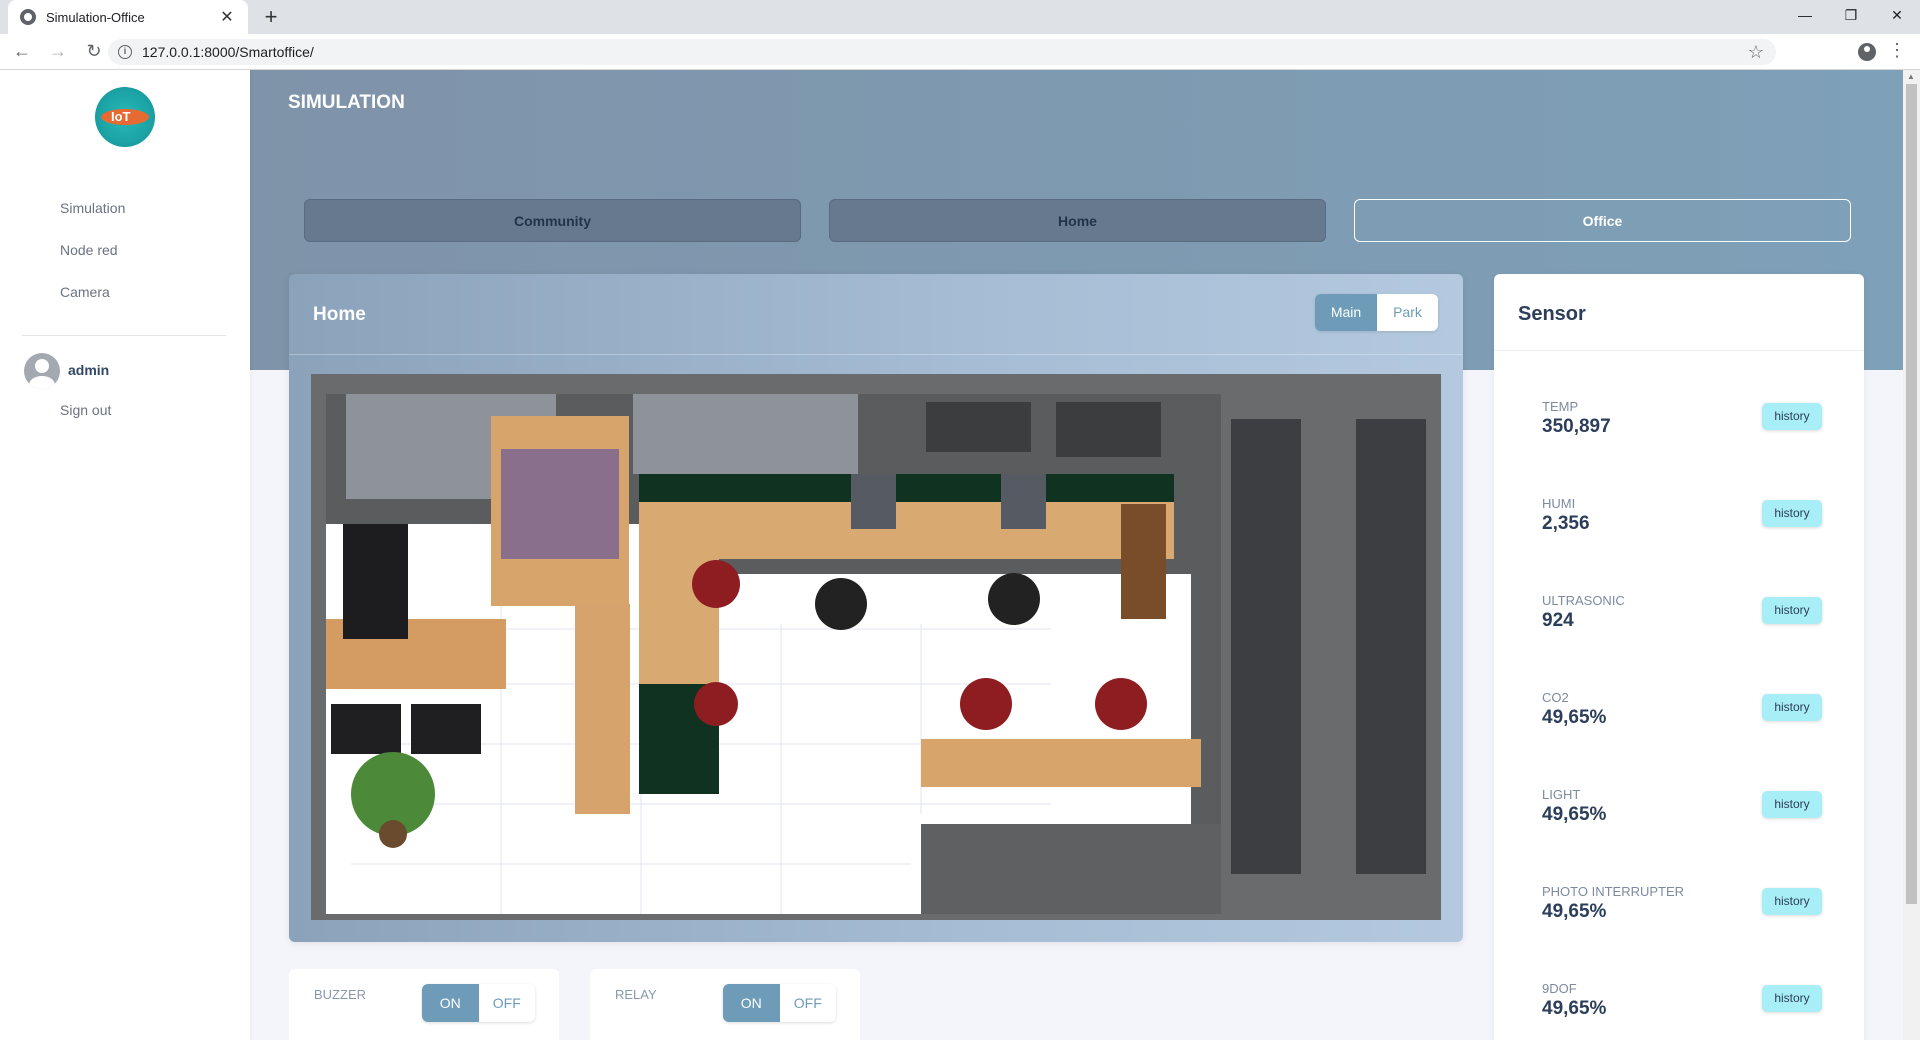 The width and height of the screenshot is (1920, 1040). I want to click on browser-tabbar: Simulation-Office ✕ + — ❐ ✕, so click(960, 17).